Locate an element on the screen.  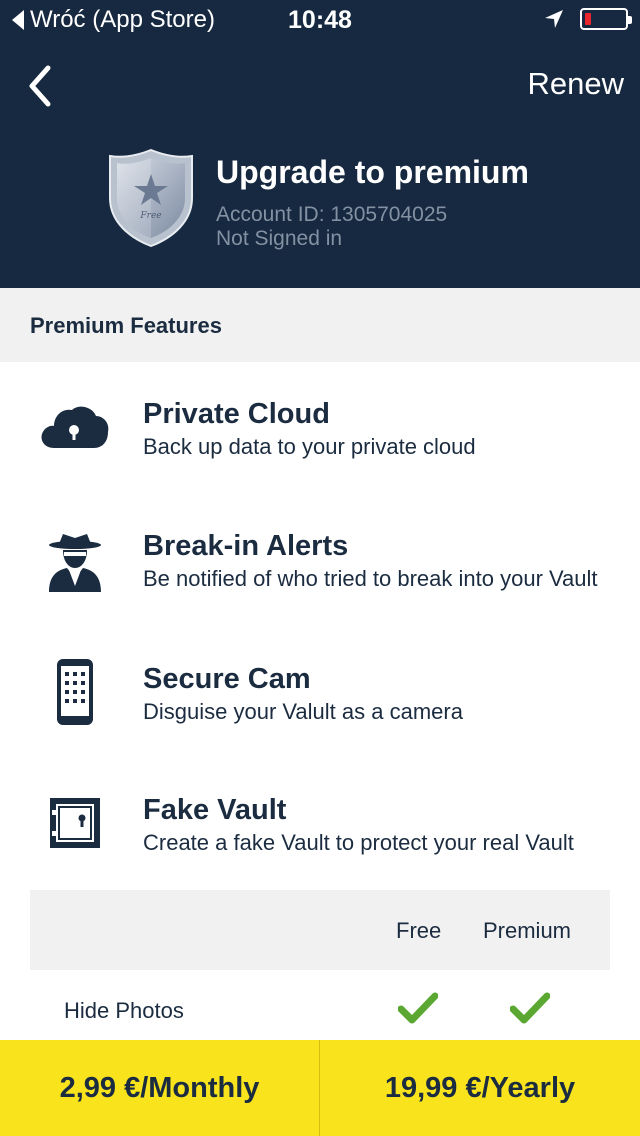
feature-description: Disguise your Valult as a camera is located at coordinates (303, 711).